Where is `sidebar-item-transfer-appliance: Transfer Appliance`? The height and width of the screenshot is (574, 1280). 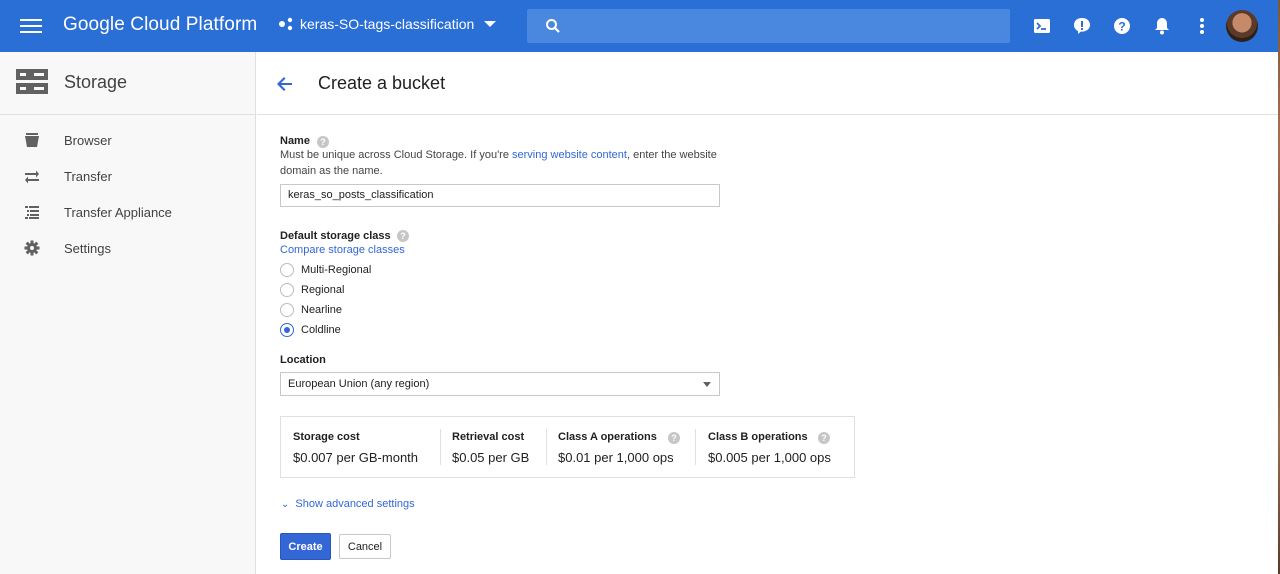
sidebar-item-transfer-appliance: Transfer Appliance is located at coordinates (127, 212).